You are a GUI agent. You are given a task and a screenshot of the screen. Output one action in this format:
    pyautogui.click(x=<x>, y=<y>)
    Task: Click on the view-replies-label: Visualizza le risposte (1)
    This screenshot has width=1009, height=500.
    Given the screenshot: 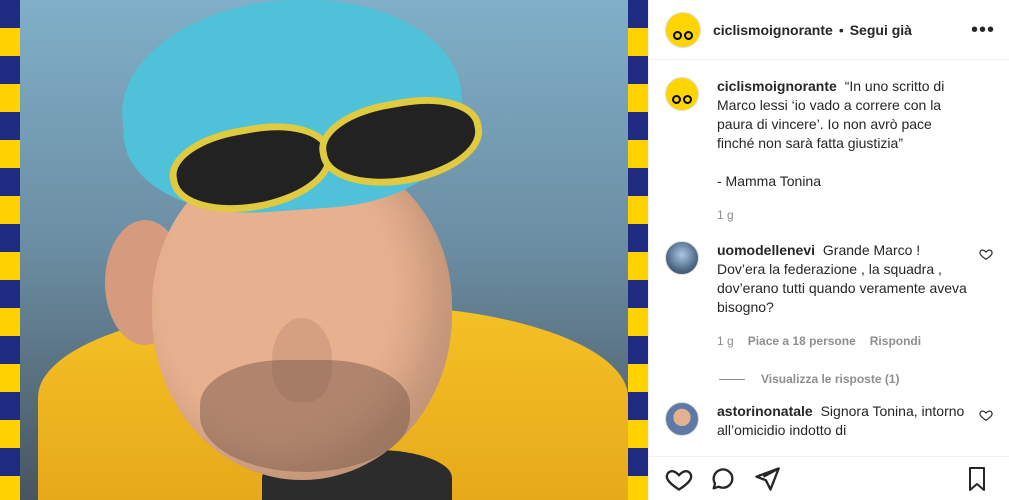 What is the action you would take?
    pyautogui.click(x=830, y=379)
    